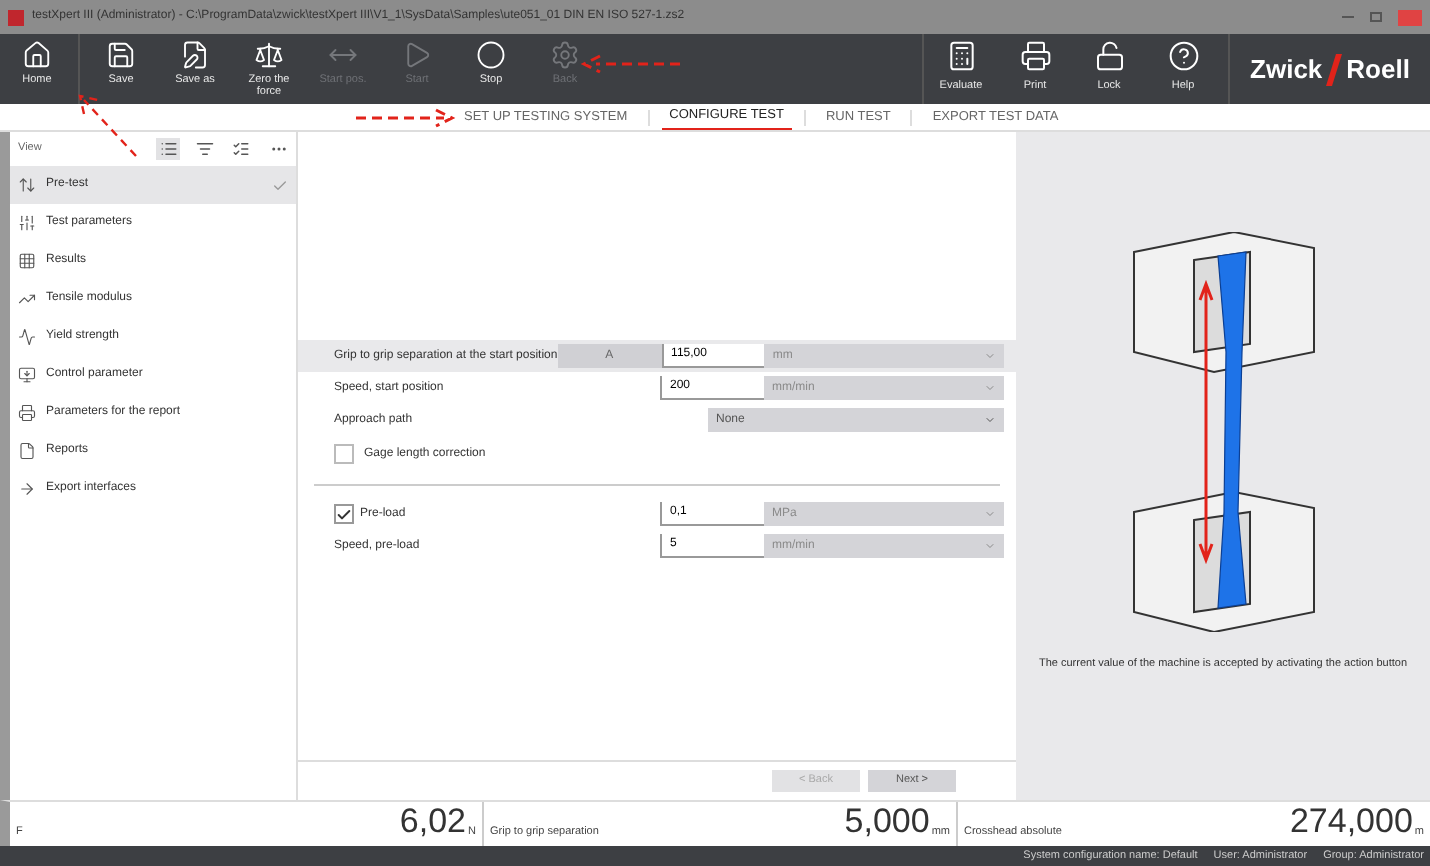  I want to click on scale-icon, so click(269, 55).